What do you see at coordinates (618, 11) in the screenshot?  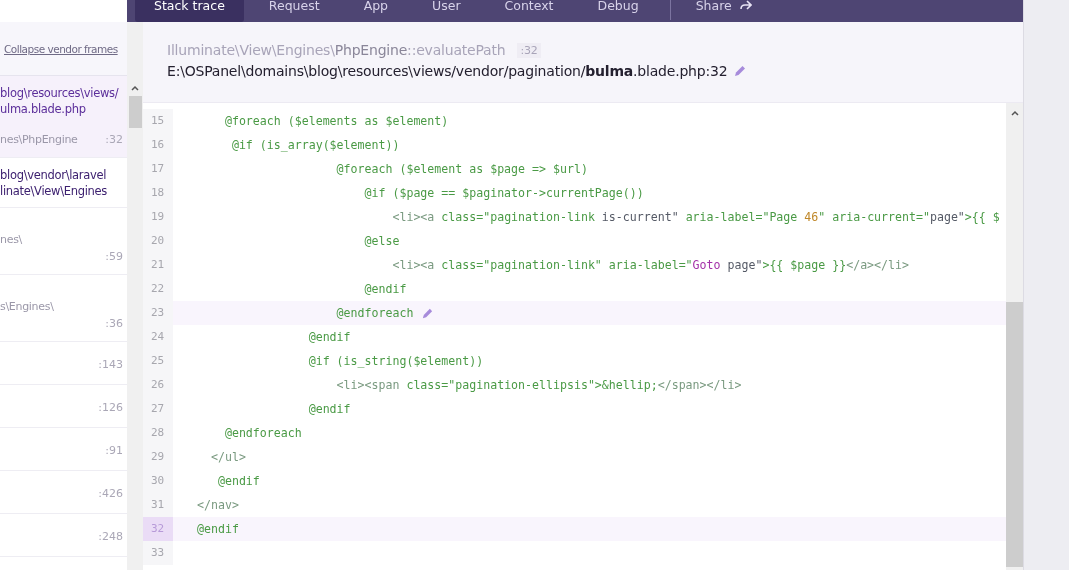 I see `tab: Debug` at bounding box center [618, 11].